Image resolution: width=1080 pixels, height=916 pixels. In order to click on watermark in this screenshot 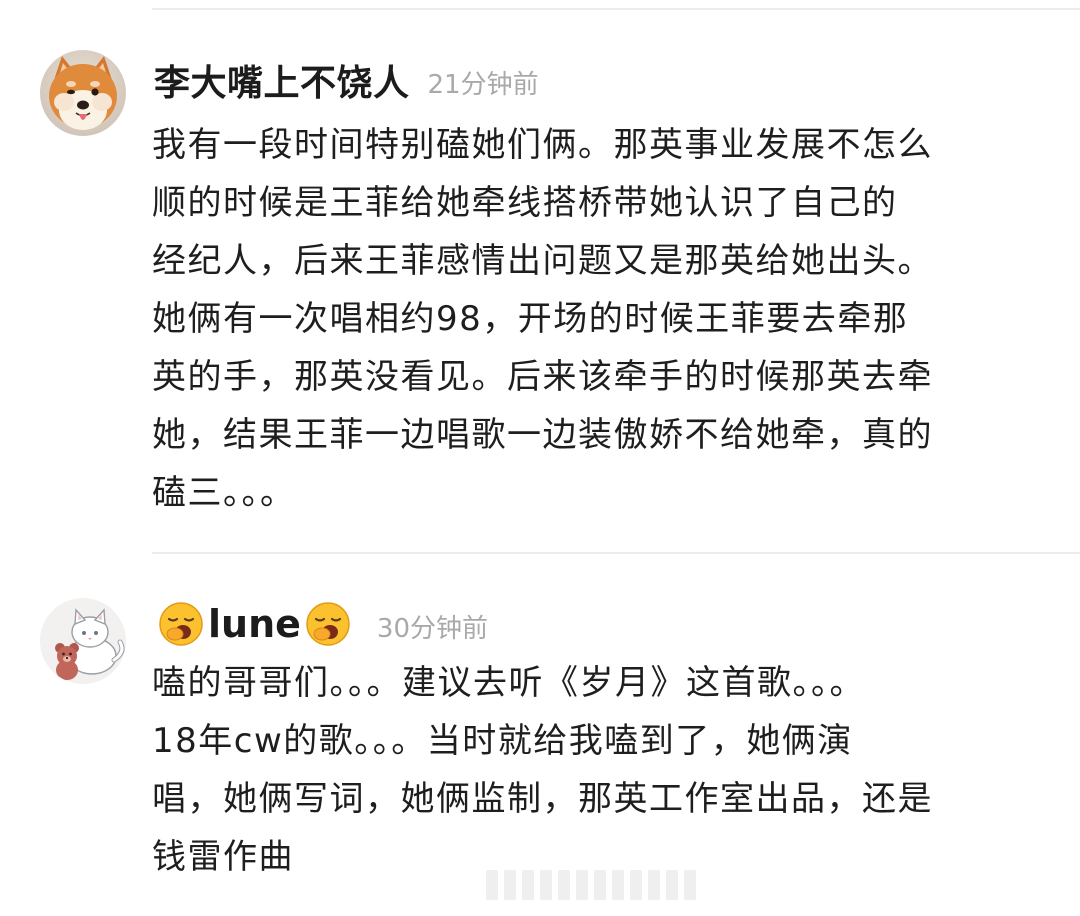, I will do `click(591, 885)`.